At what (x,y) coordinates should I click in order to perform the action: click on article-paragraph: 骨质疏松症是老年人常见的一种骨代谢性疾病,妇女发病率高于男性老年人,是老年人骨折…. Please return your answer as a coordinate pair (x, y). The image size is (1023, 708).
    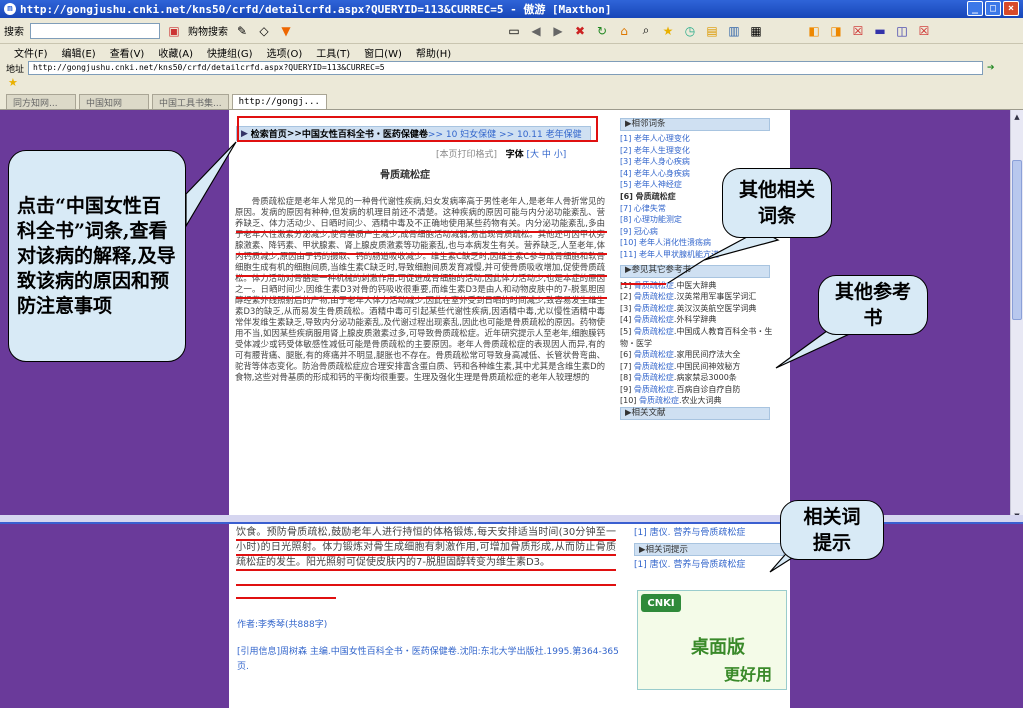
    Looking at the image, I should click on (420, 289).